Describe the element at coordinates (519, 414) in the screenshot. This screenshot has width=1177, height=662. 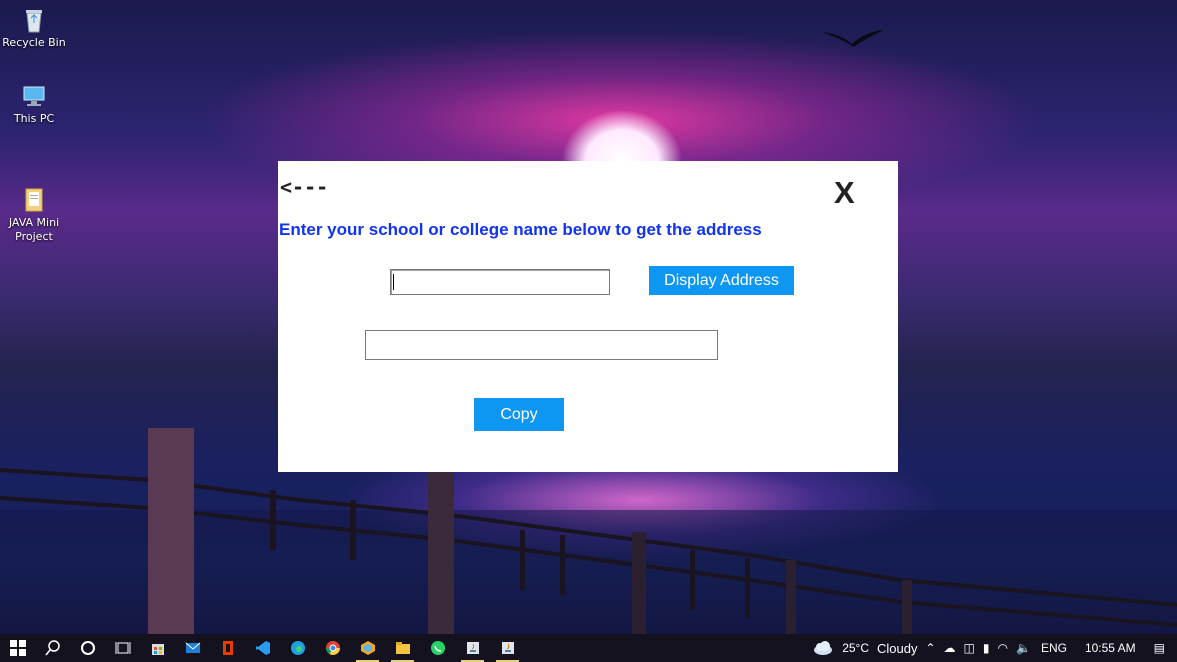
I see `copy-button: Copy` at that location.